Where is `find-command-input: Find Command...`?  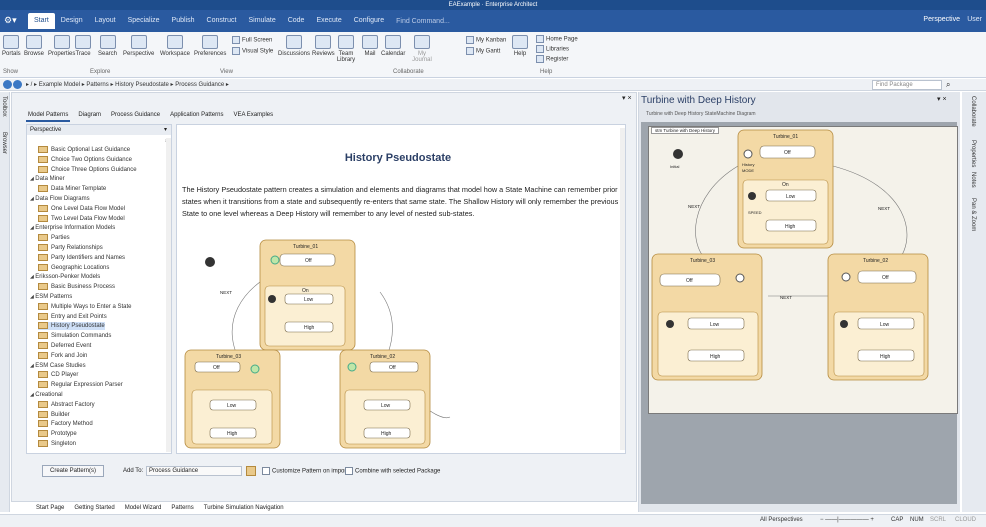
find-command-input: Find Command... is located at coordinates (423, 21).